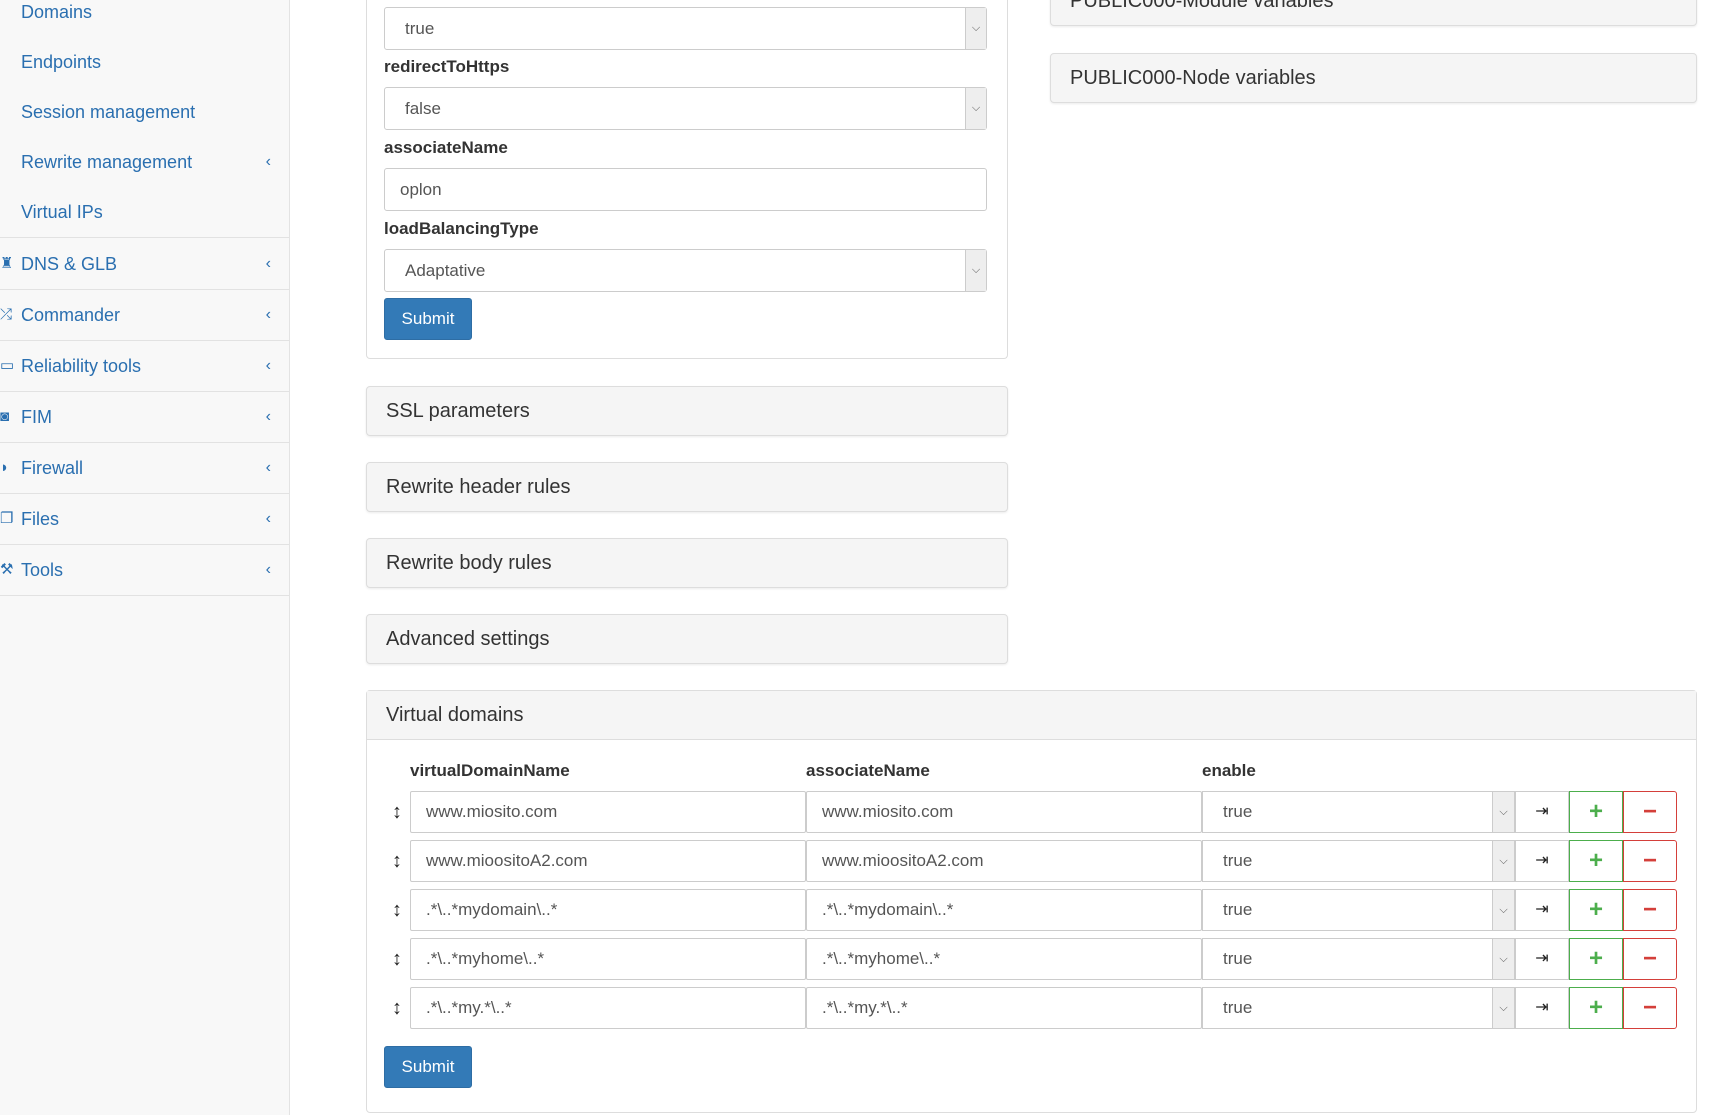  I want to click on sidebar-item-commander: ⤮ Commander ‹, so click(144, 315).